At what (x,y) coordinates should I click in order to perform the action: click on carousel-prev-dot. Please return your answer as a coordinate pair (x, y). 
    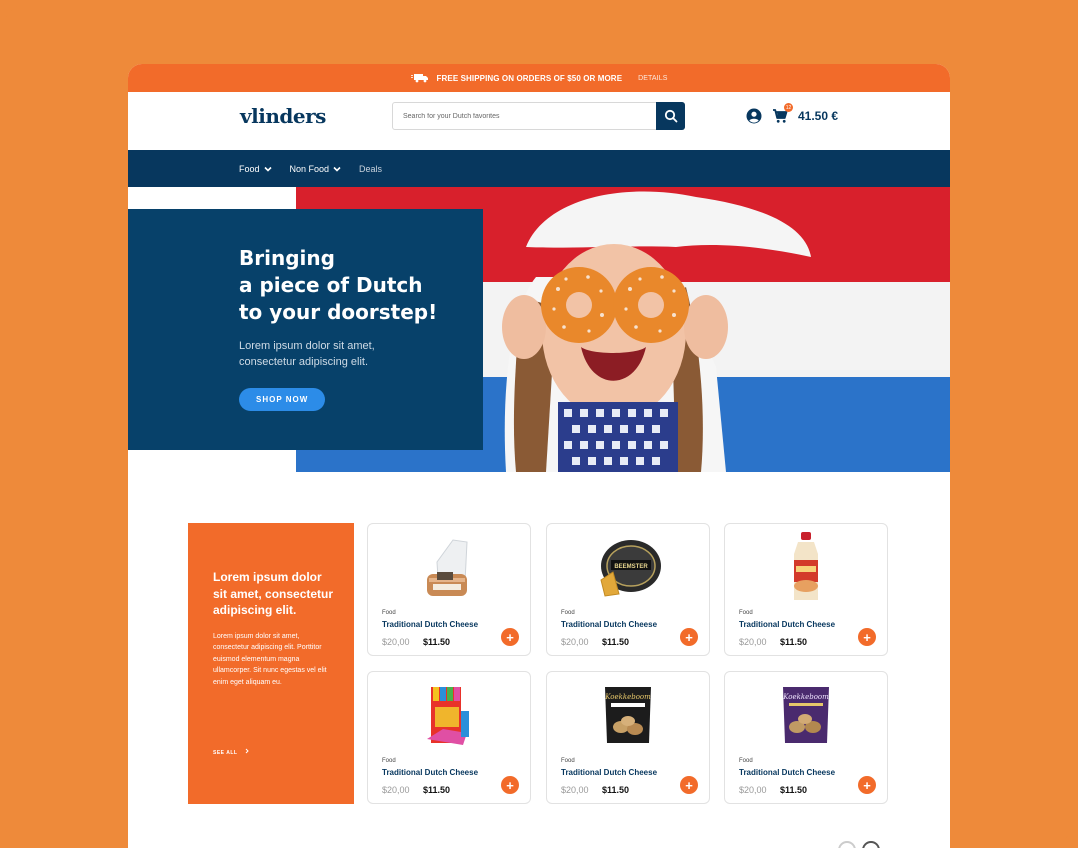
    Looking at the image, I should click on (847, 844).